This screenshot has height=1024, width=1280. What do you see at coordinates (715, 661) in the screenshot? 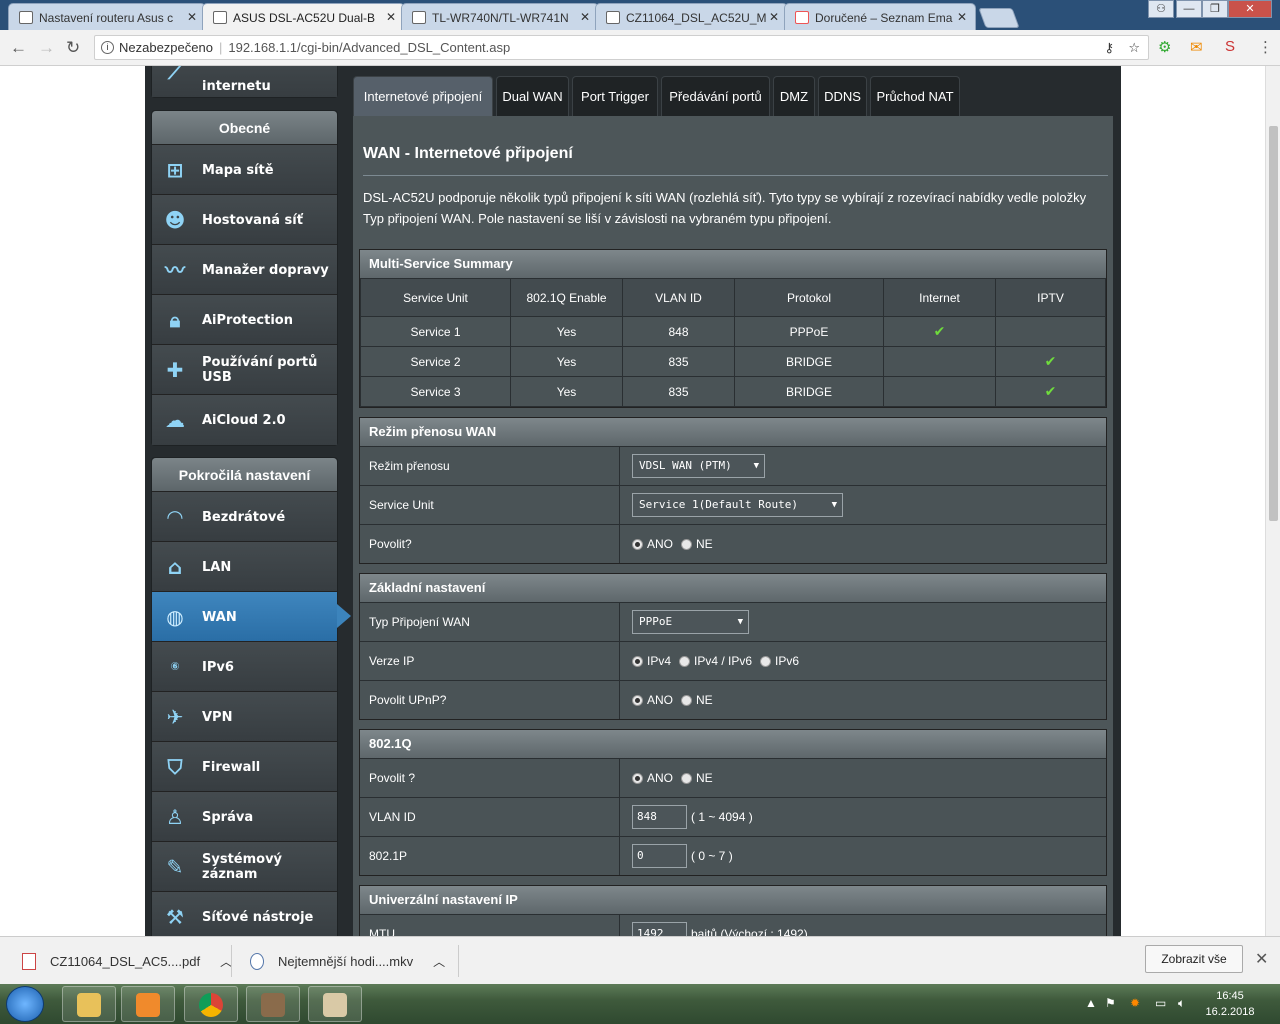
I see `ipv4-ipv6-radio: IPv4 / IPv6` at bounding box center [715, 661].